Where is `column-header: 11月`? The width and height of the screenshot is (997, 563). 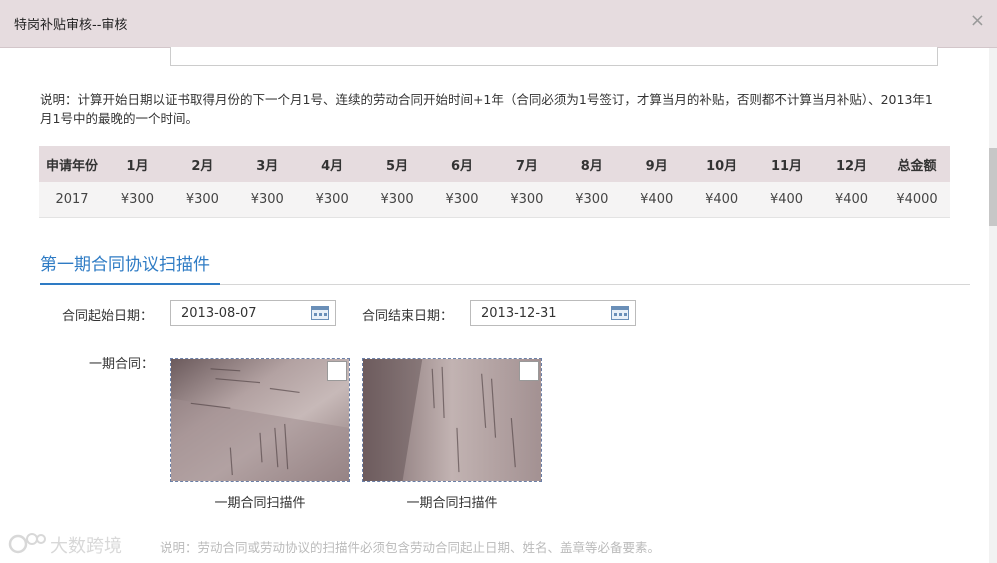
column-header: 11月 is located at coordinates (786, 164).